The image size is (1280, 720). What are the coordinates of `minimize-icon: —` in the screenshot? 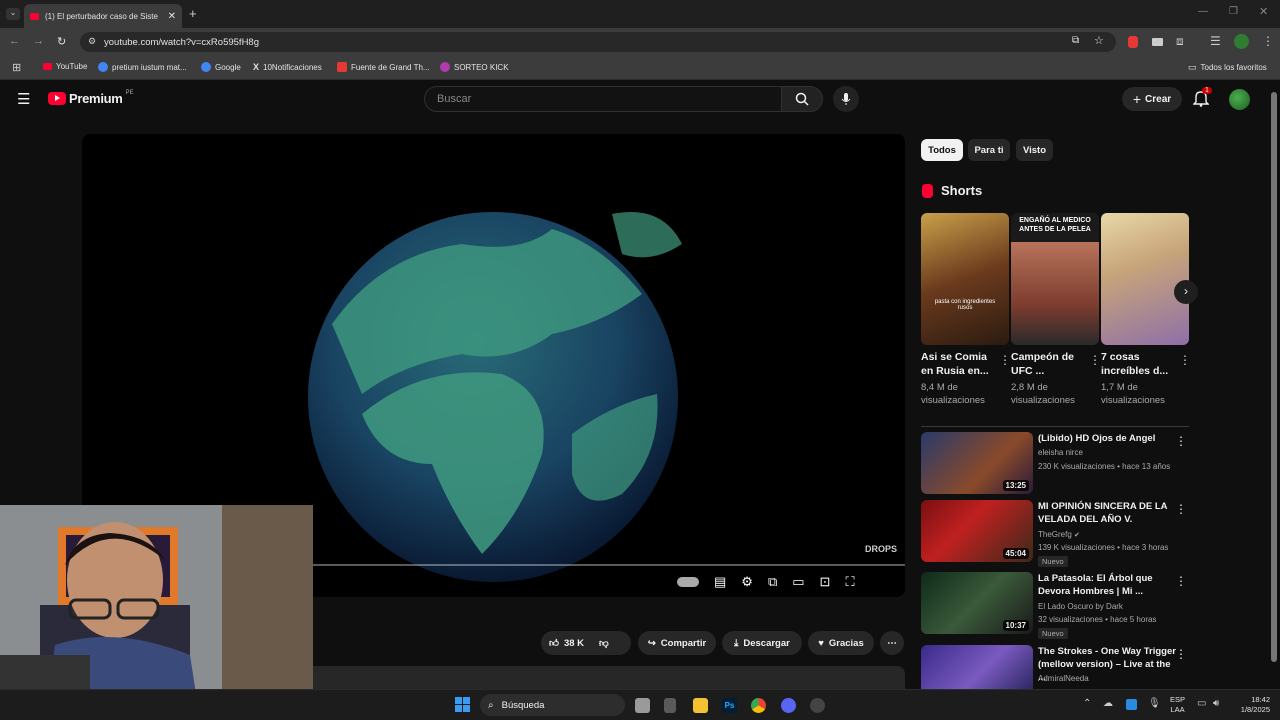 It's located at (1203, 11).